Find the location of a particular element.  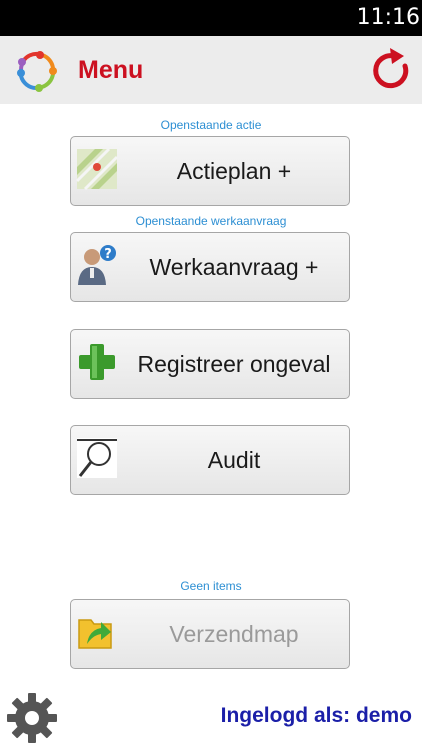

actieplan-label: Actieplan + is located at coordinates (234, 170).